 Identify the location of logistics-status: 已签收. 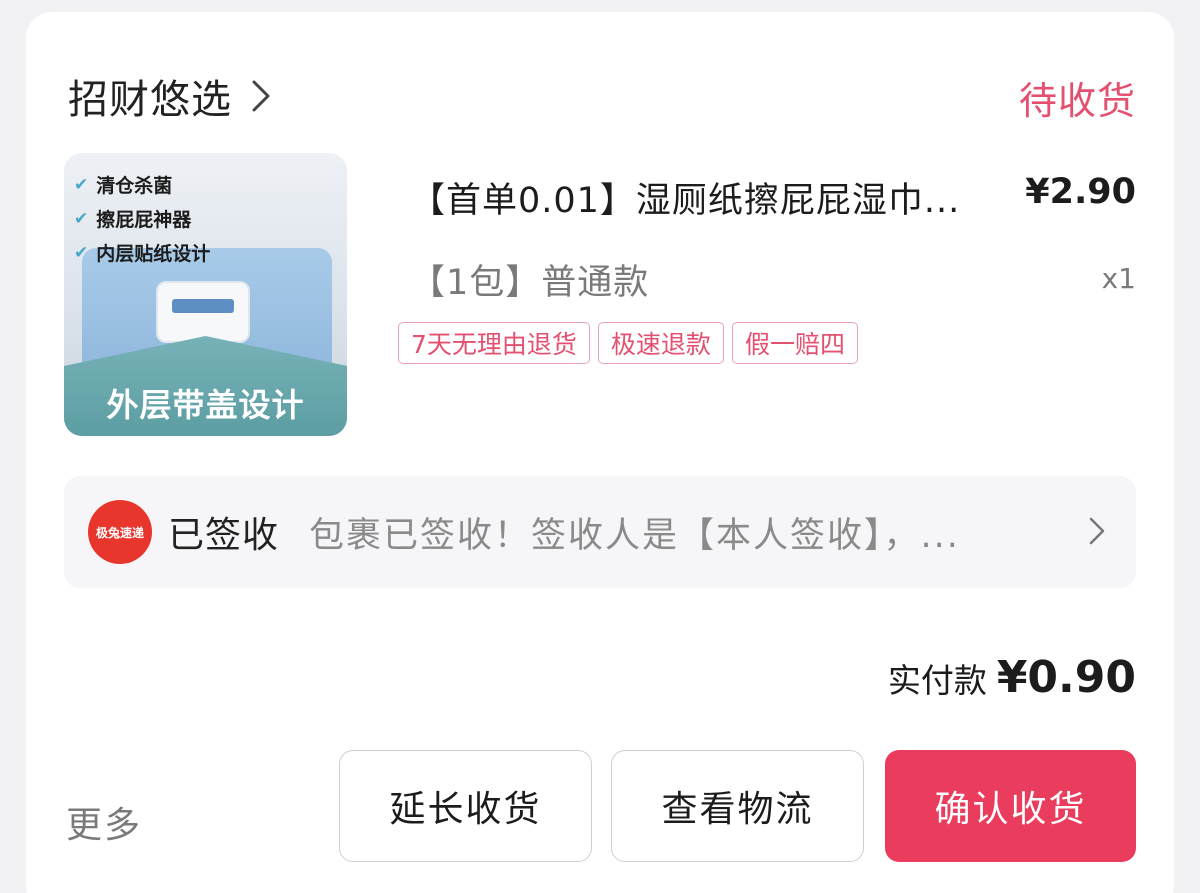
(224, 535).